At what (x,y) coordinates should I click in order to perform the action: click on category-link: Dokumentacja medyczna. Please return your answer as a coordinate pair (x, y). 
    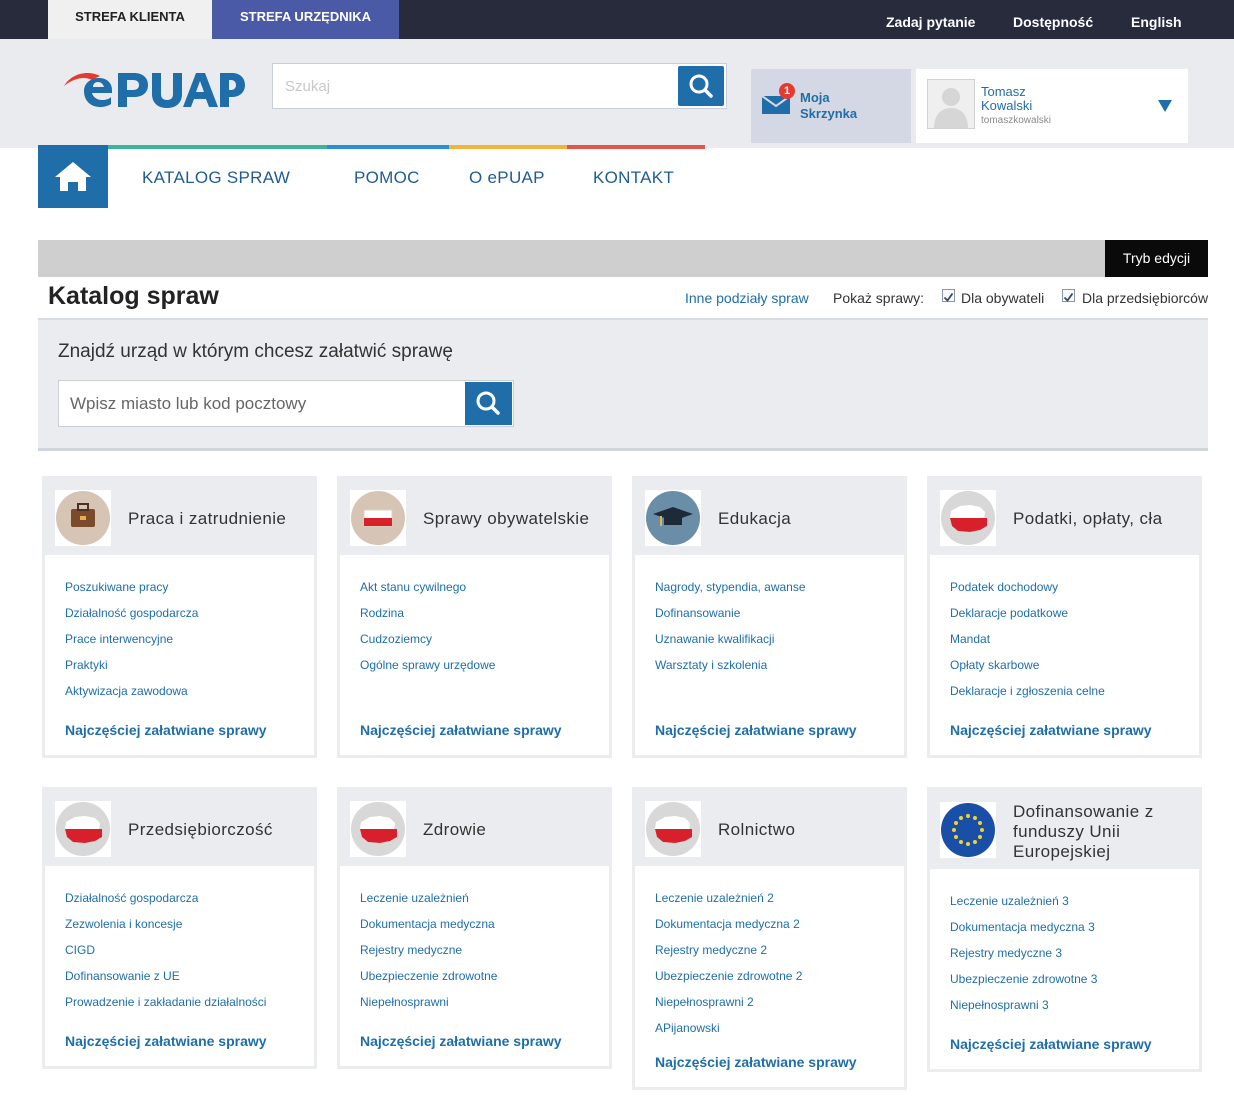
    Looking at the image, I should click on (427, 924).